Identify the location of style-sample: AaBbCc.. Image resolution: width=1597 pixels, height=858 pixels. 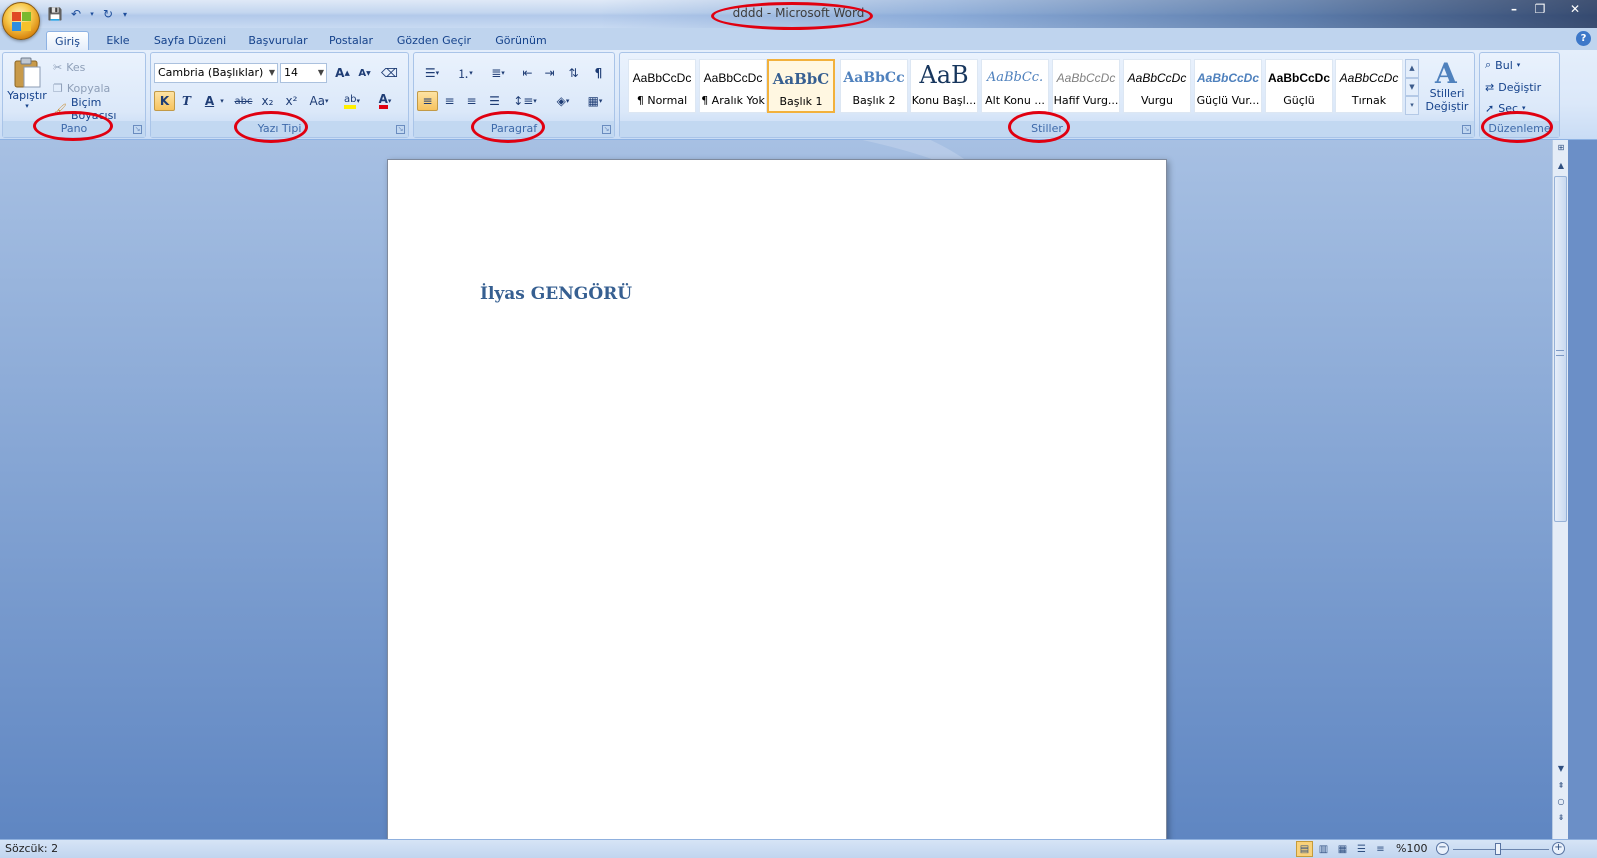
(1015, 77).